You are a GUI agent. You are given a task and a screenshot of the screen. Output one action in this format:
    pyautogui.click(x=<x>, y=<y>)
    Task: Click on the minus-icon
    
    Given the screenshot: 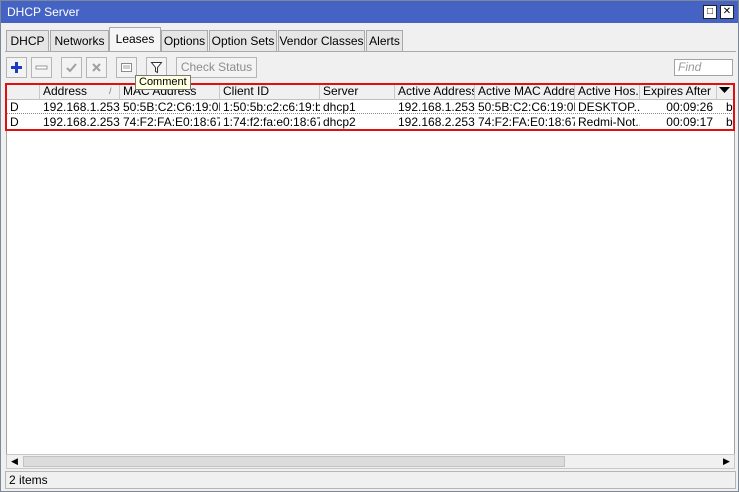 What is the action you would take?
    pyautogui.click(x=41, y=67)
    